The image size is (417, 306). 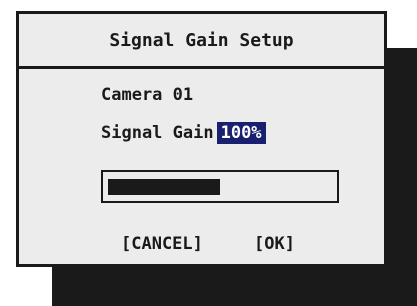 I want to click on dialog-title: Signal Gain Setup, so click(x=201, y=40).